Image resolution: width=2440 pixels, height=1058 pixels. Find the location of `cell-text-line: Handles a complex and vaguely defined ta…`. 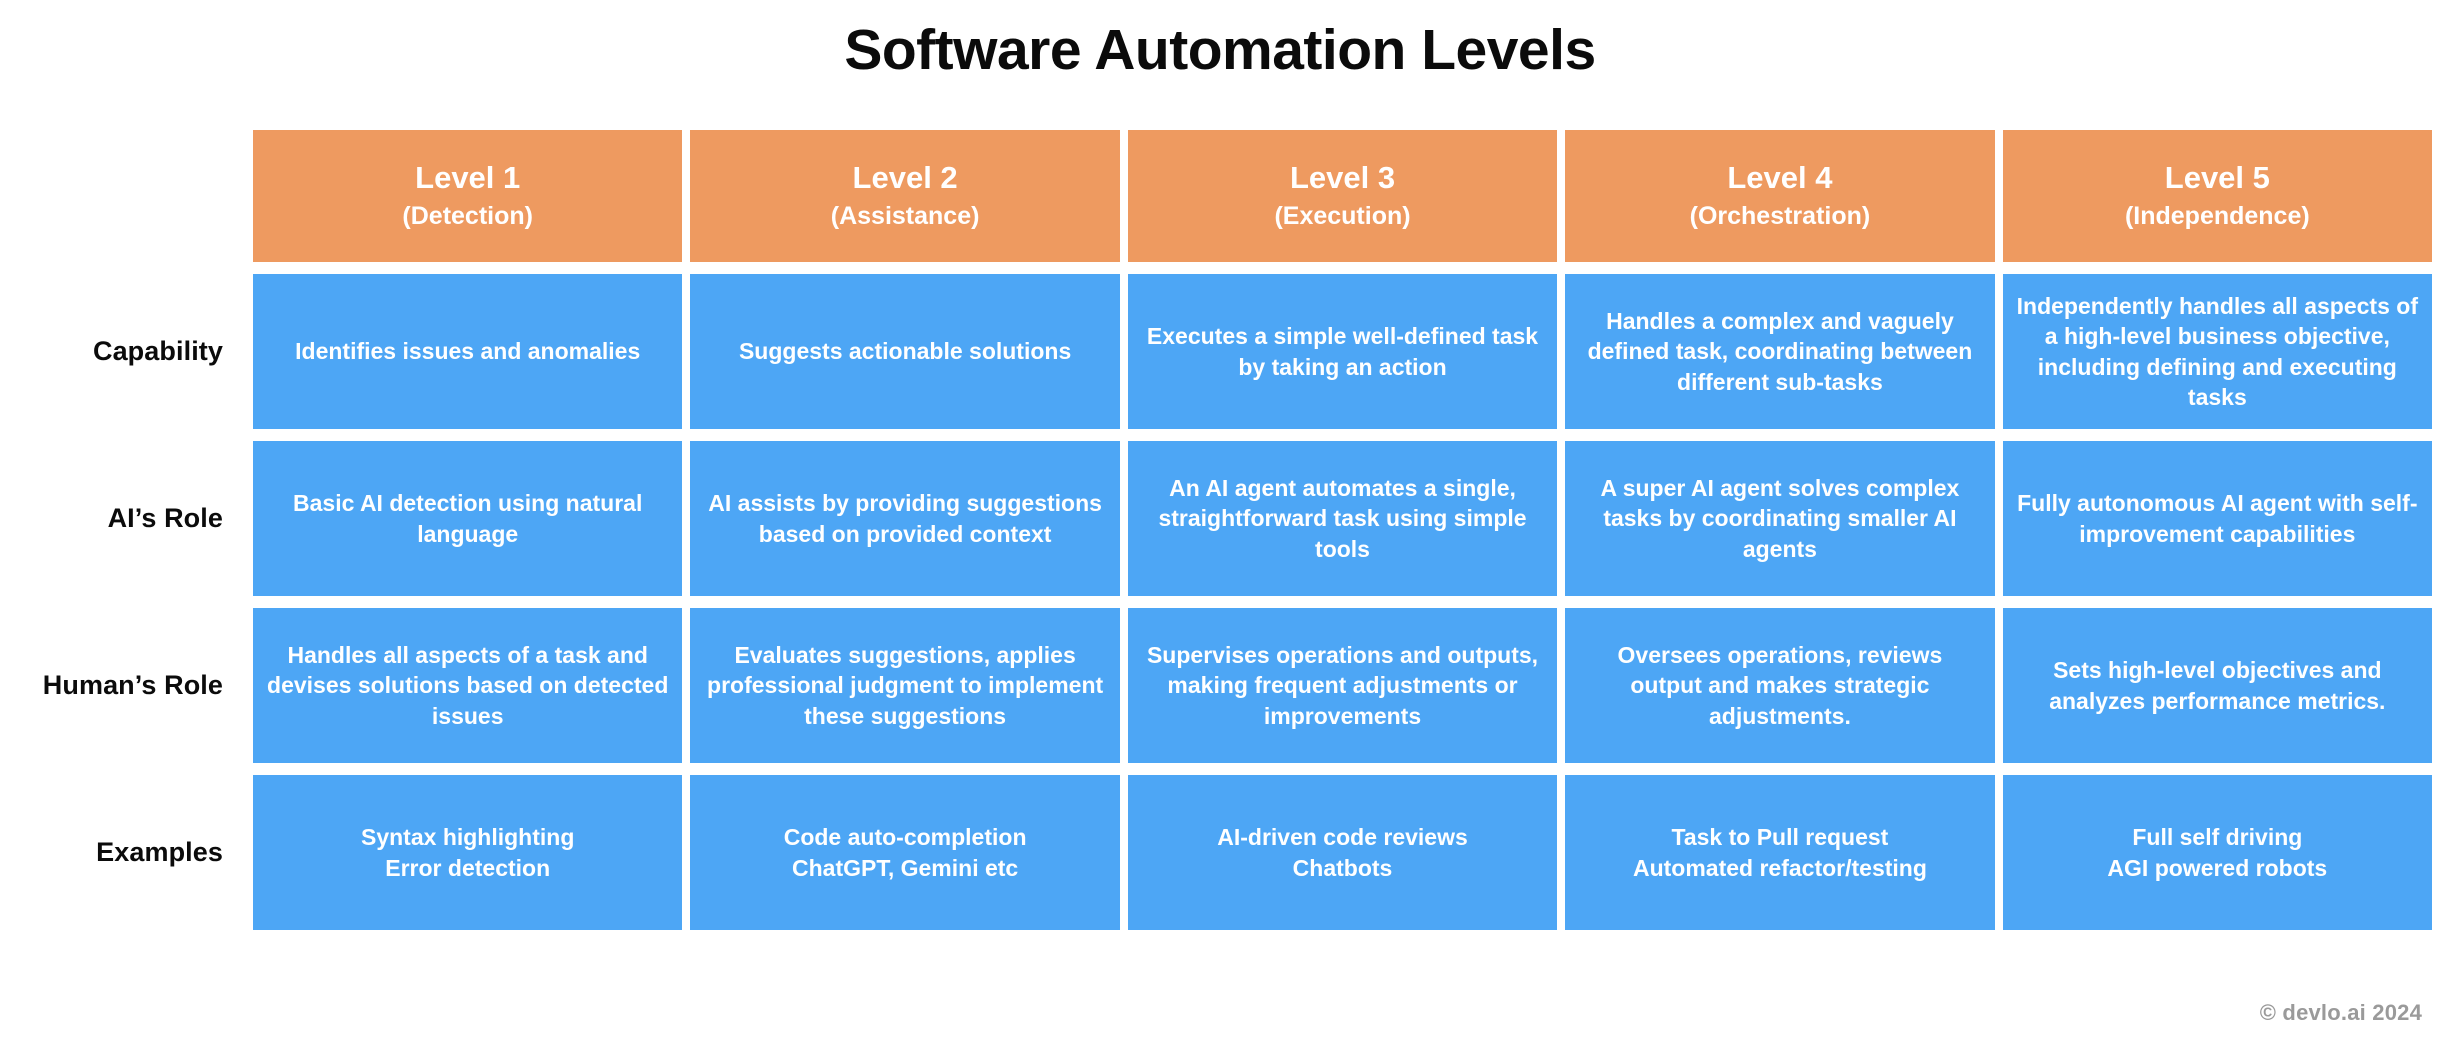

cell-text-line: Handles a complex and vaguely defined ta… is located at coordinates (1780, 351).